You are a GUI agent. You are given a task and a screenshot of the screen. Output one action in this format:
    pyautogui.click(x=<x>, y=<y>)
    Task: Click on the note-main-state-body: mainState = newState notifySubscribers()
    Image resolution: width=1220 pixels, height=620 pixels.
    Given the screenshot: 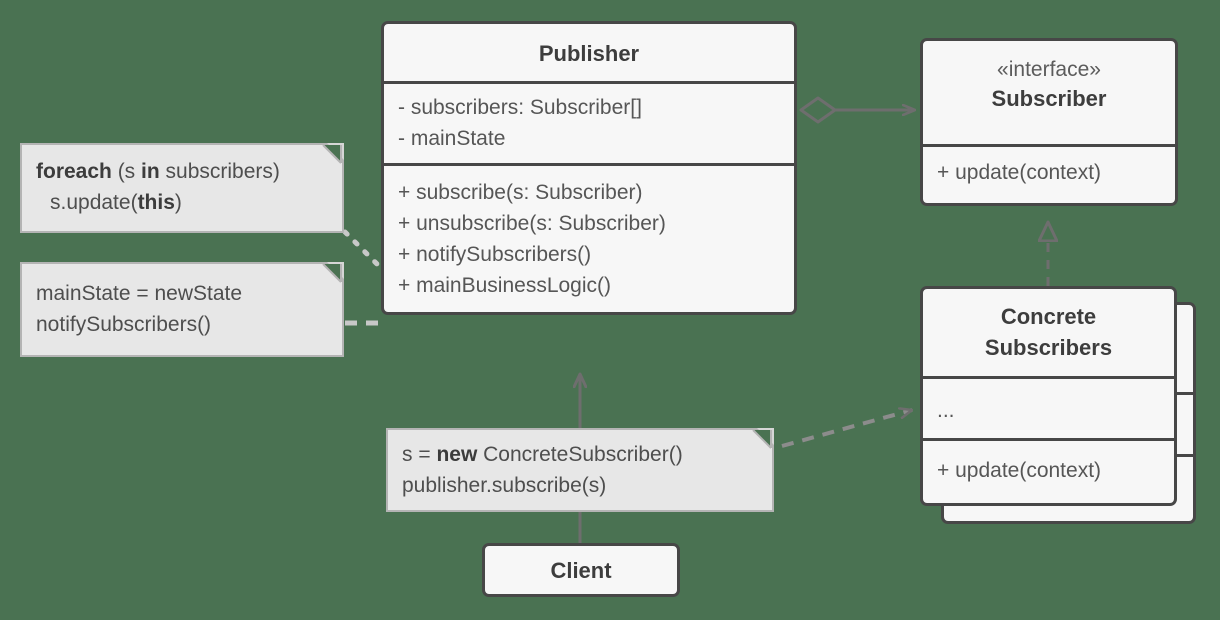 What is the action you would take?
    pyautogui.click(x=182, y=308)
    